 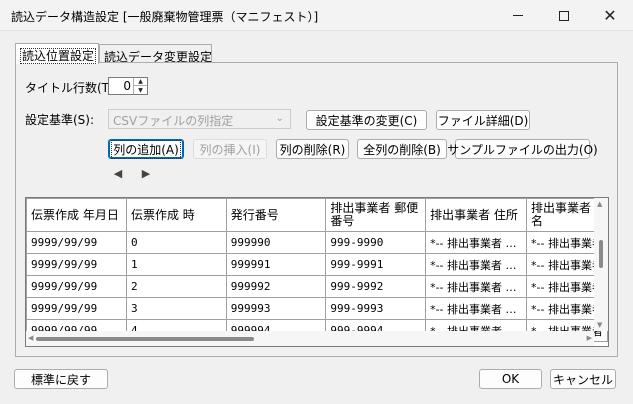 What do you see at coordinates (118, 173) in the screenshot?
I see `move-left-icon: ◀` at bounding box center [118, 173].